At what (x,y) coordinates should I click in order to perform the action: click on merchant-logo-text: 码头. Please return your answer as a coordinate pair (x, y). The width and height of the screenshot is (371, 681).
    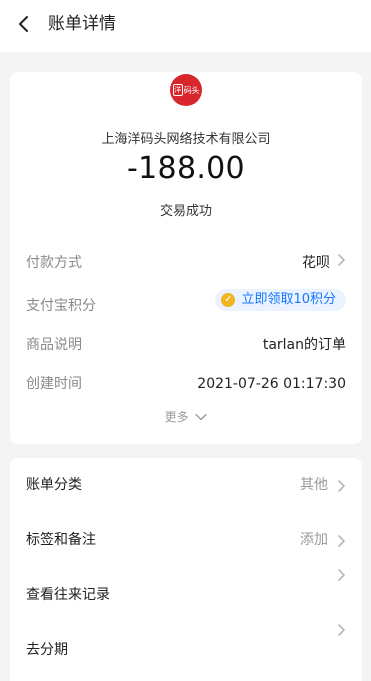
    Looking at the image, I should click on (191, 90).